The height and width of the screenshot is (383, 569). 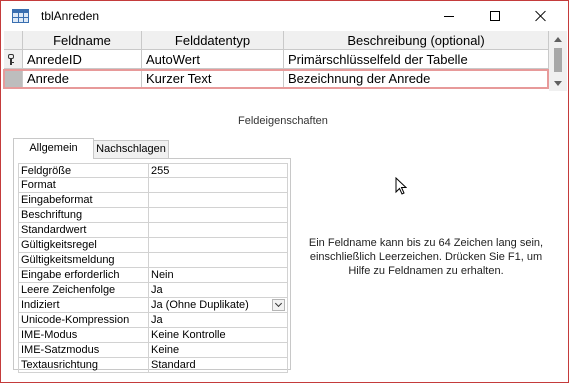 I want to click on property-row: Format, so click(x=153, y=185).